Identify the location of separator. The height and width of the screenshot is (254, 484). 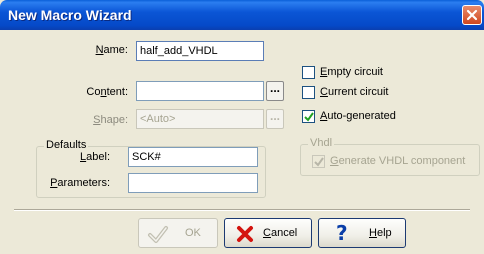
(242, 210).